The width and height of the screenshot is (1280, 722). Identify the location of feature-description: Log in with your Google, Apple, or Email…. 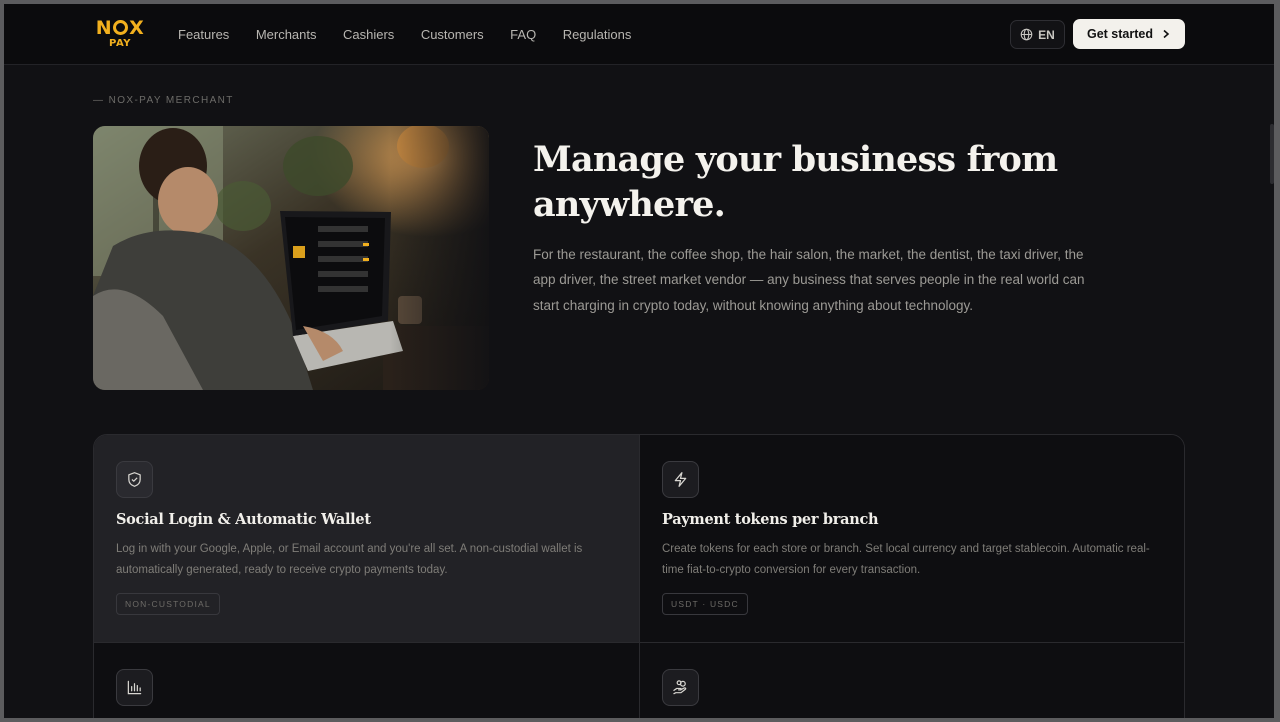
(349, 559).